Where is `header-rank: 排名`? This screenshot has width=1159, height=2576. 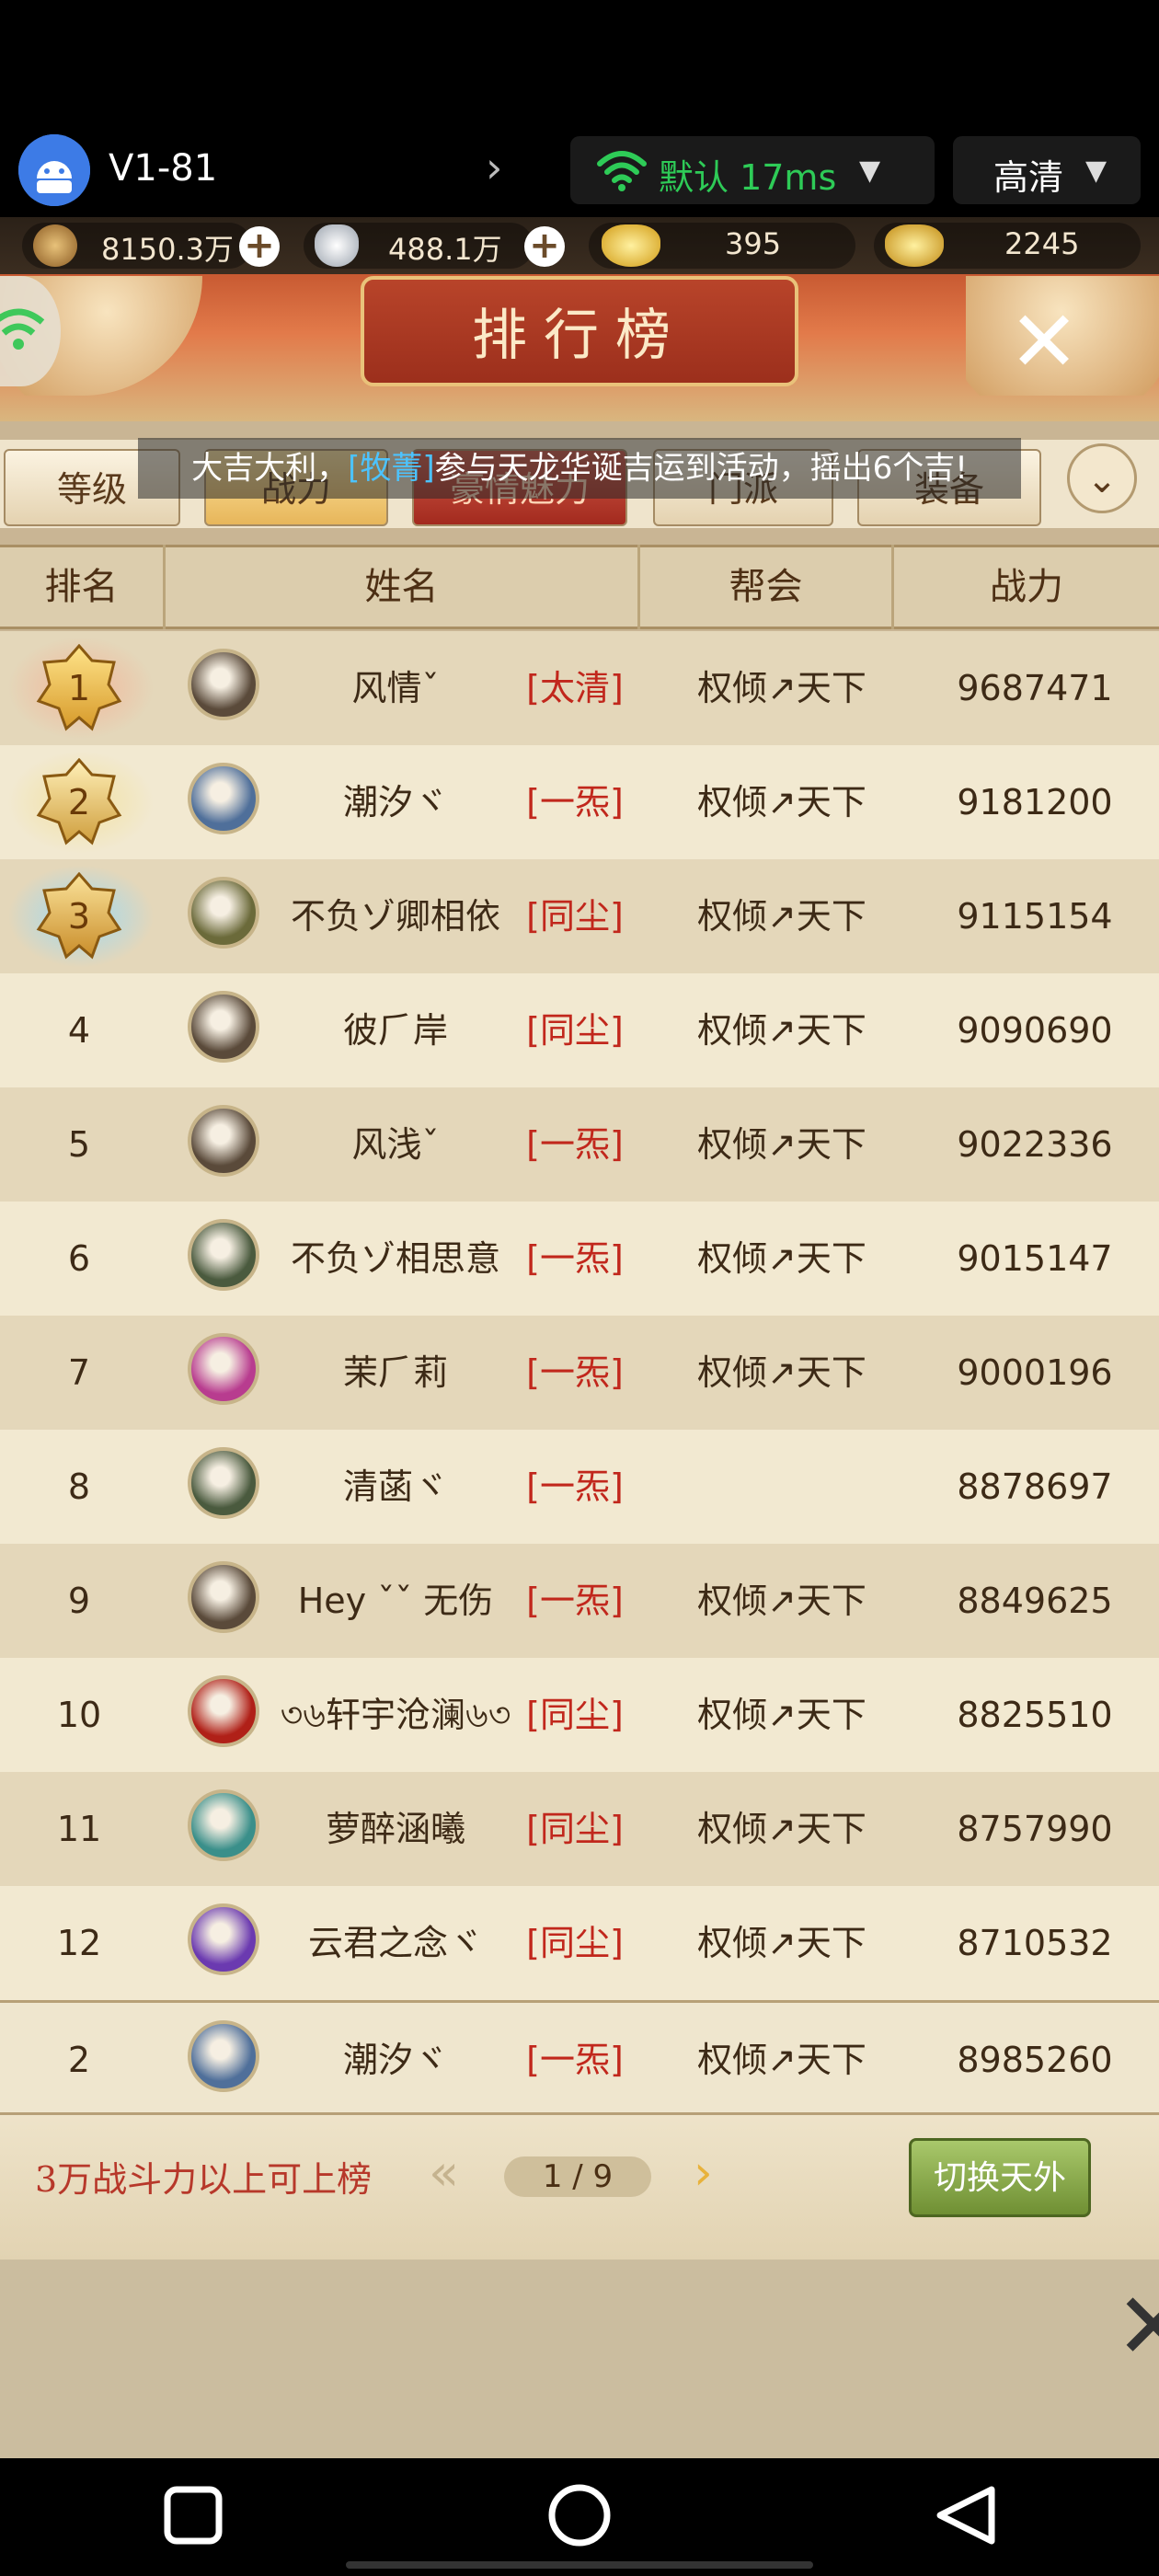
header-rank: 排名 is located at coordinates (83, 587).